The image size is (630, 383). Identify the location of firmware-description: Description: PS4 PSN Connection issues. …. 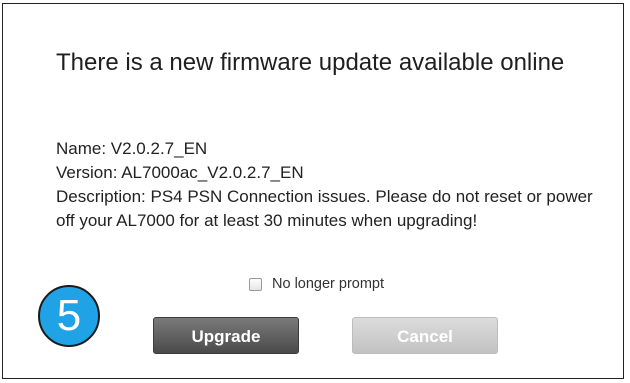
(324, 208).